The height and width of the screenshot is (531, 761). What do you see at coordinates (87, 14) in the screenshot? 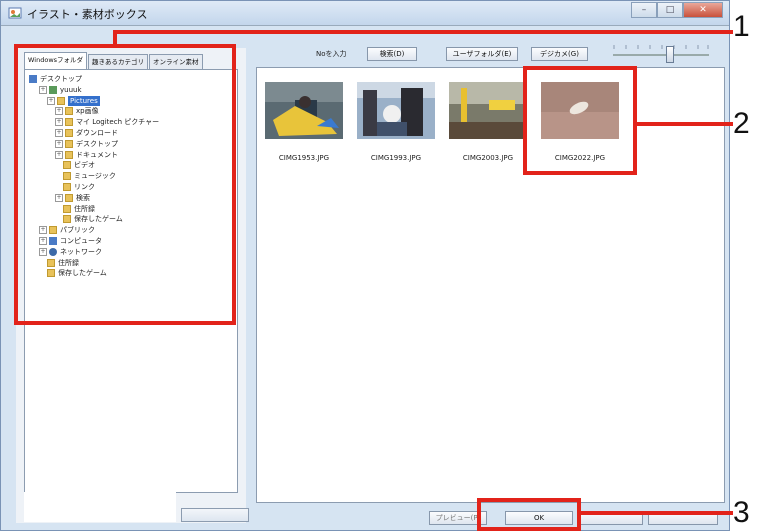
I see `window-title: イラスト・素材ボックス` at bounding box center [87, 14].